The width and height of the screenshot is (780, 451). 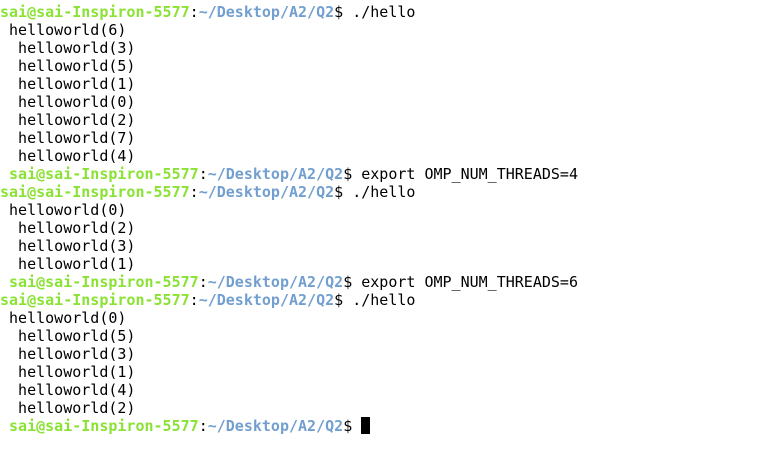 I want to click on command-text: export OMP_NUM_THREADS=4, so click(x=465, y=174).